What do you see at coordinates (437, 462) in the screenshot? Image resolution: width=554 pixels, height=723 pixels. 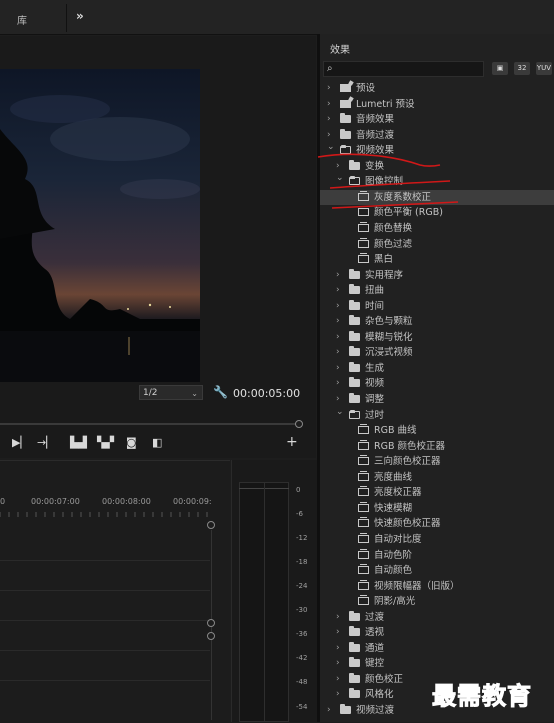 I see `effect-item: 三向颜色校正器` at bounding box center [437, 462].